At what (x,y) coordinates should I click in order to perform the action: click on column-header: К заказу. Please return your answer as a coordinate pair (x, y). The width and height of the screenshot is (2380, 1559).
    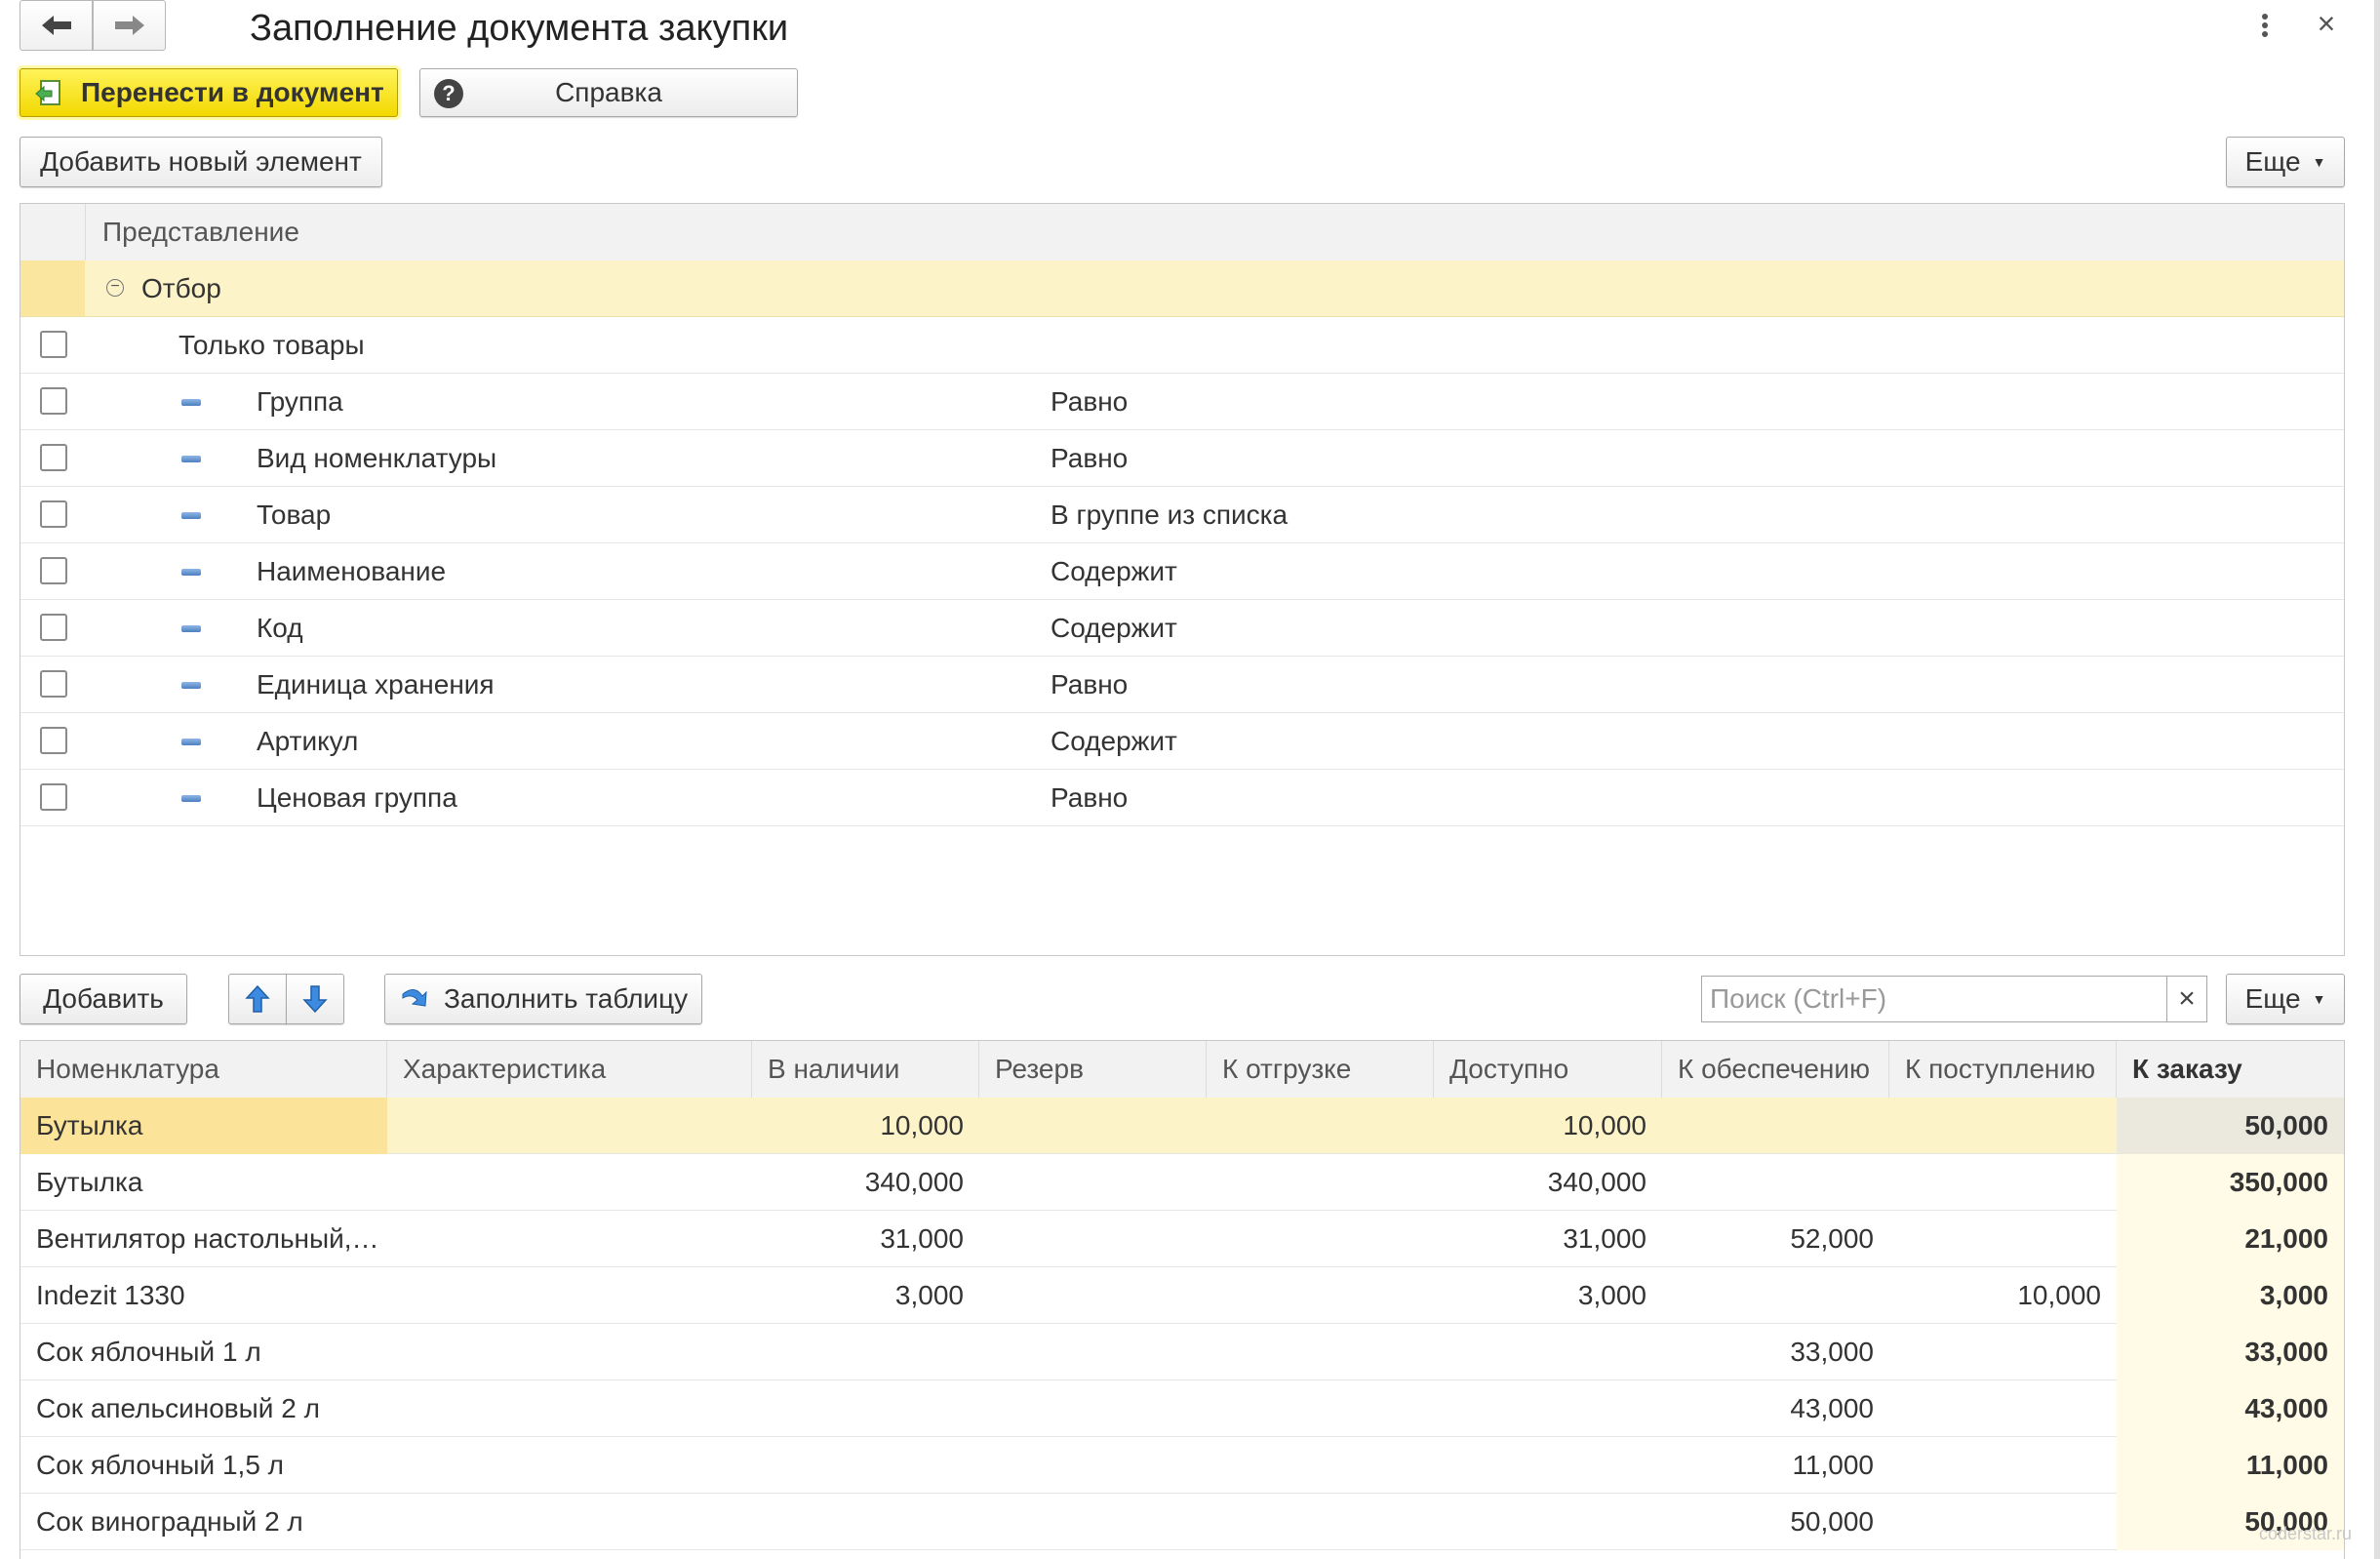
    Looking at the image, I should click on (2230, 1069).